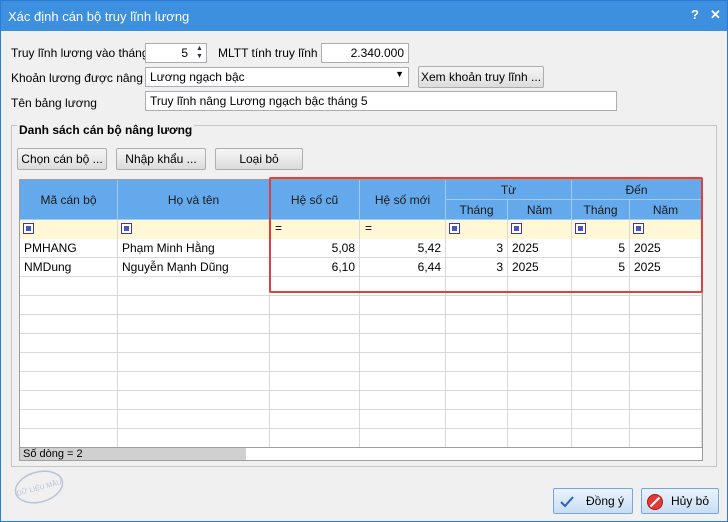  Describe the element at coordinates (477, 210) in the screenshot. I see `col-header-from-month: Tháng` at that location.